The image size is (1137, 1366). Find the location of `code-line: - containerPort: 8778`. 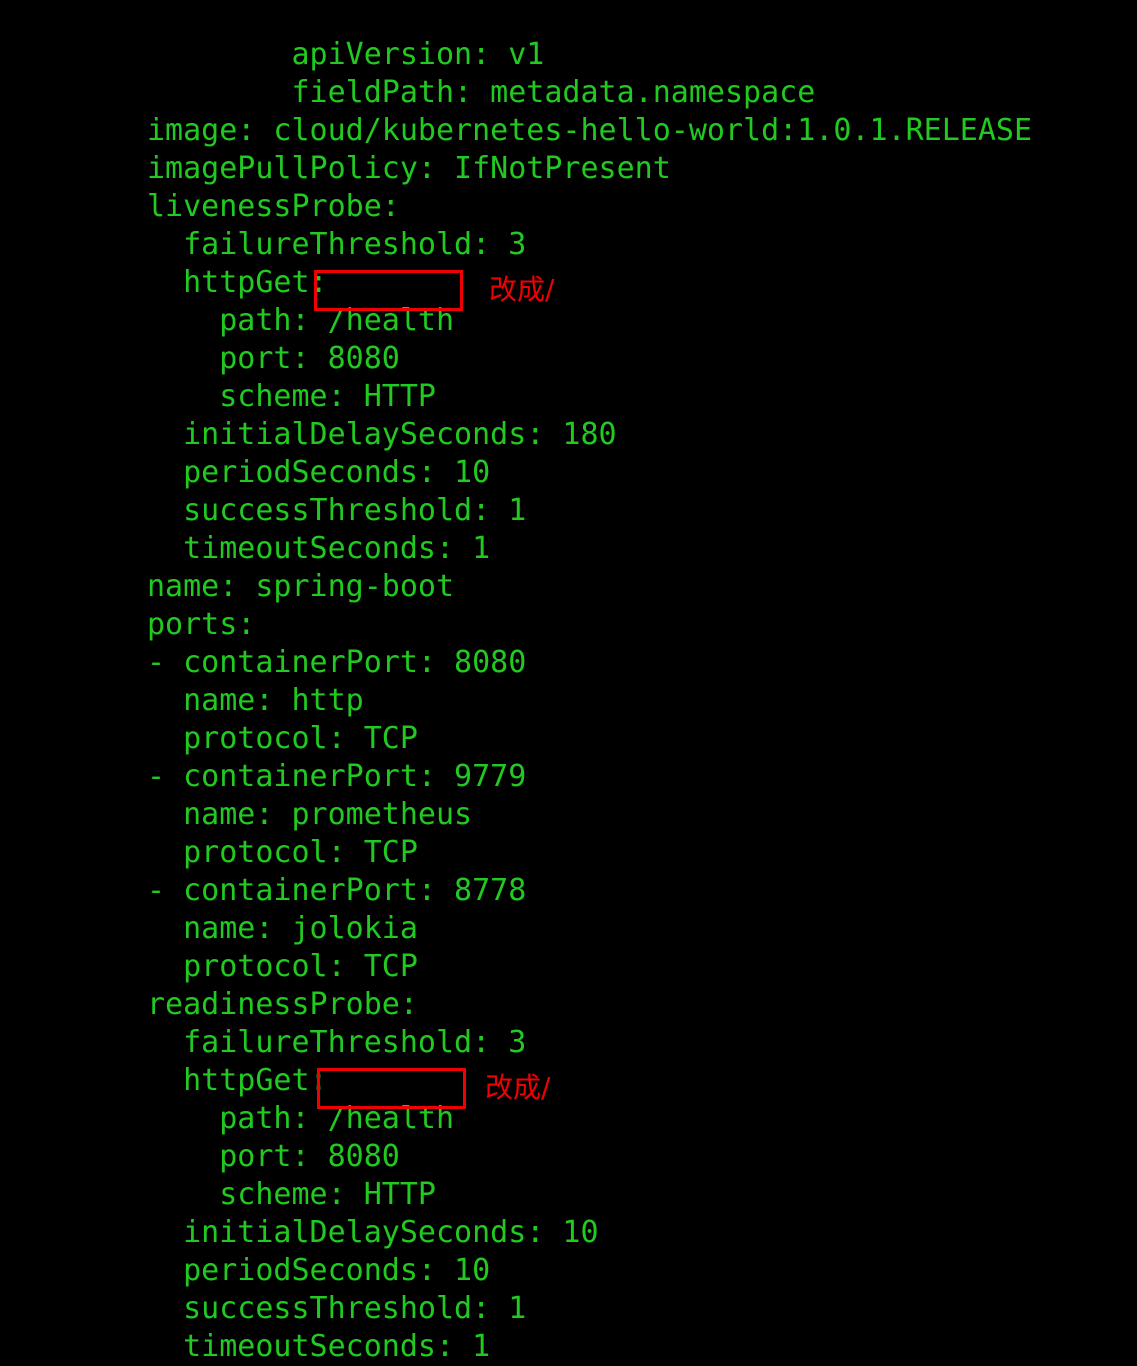

code-line: - containerPort: 8778 is located at coordinates (337, 890).